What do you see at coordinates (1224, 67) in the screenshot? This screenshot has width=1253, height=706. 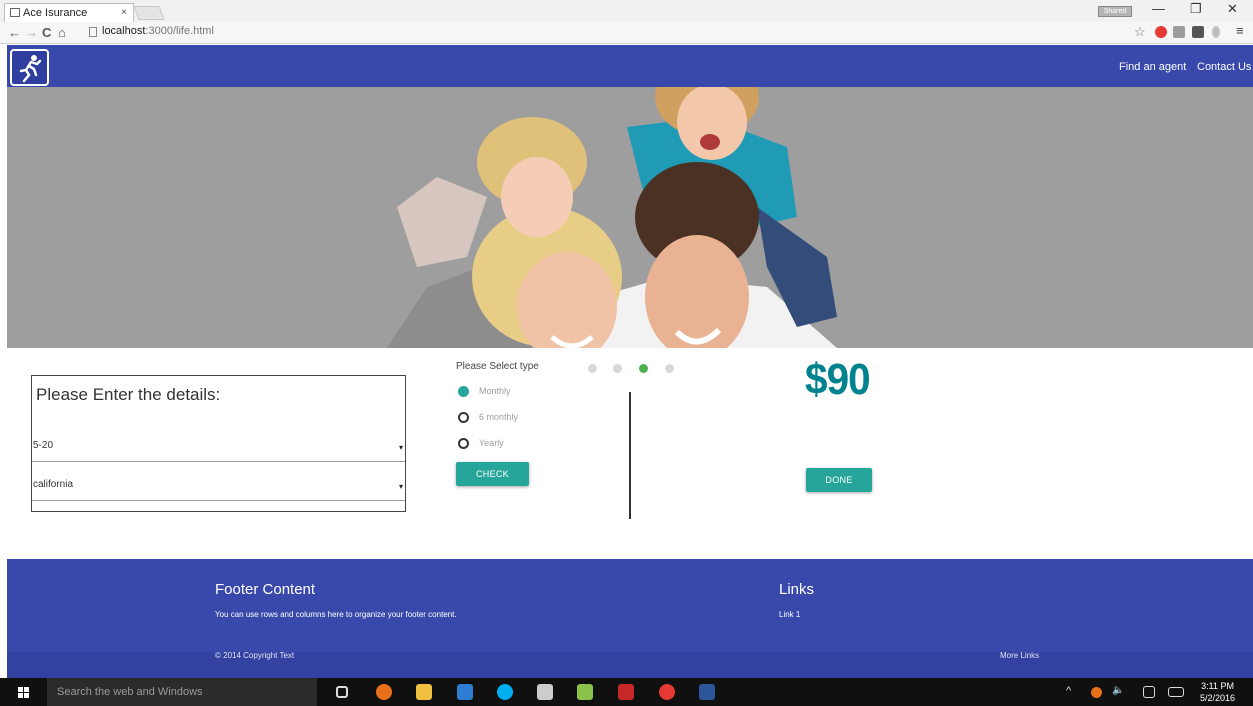 I see `nav-contact-link: Contact Us` at bounding box center [1224, 67].